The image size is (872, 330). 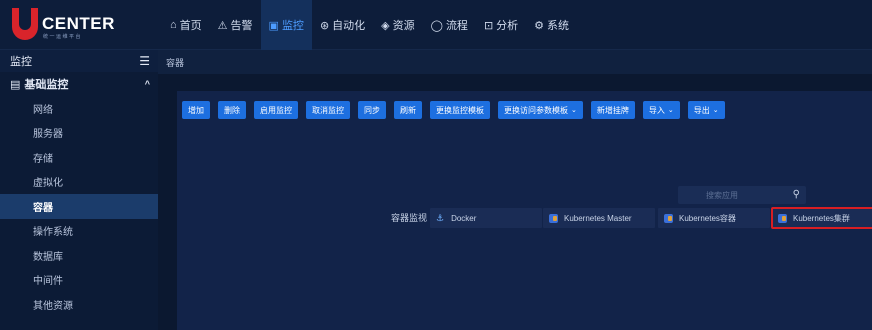 I want to click on add-button: 增加, so click(x=196, y=110).